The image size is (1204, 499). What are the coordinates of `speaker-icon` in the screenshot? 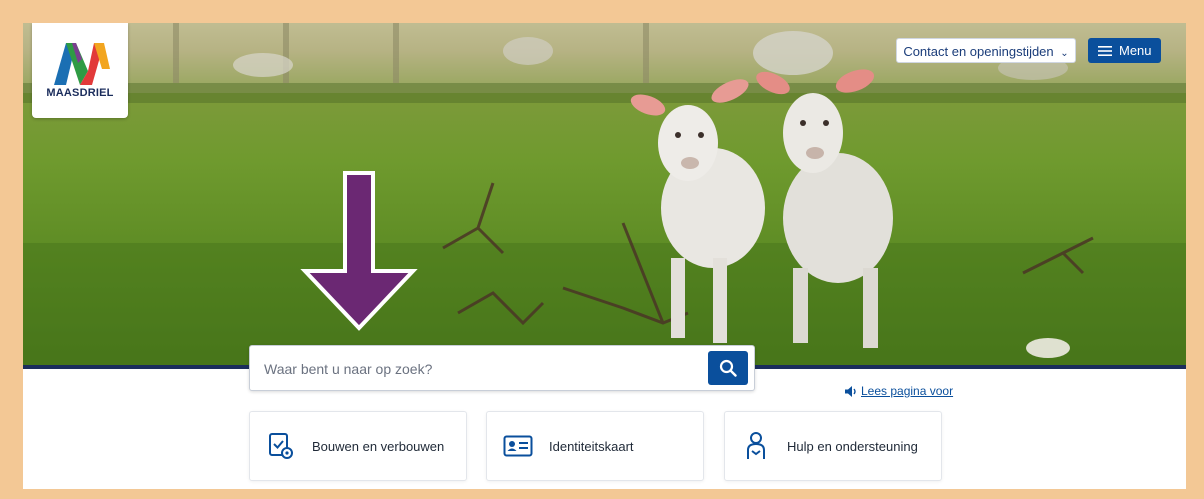 It's located at (850, 391).